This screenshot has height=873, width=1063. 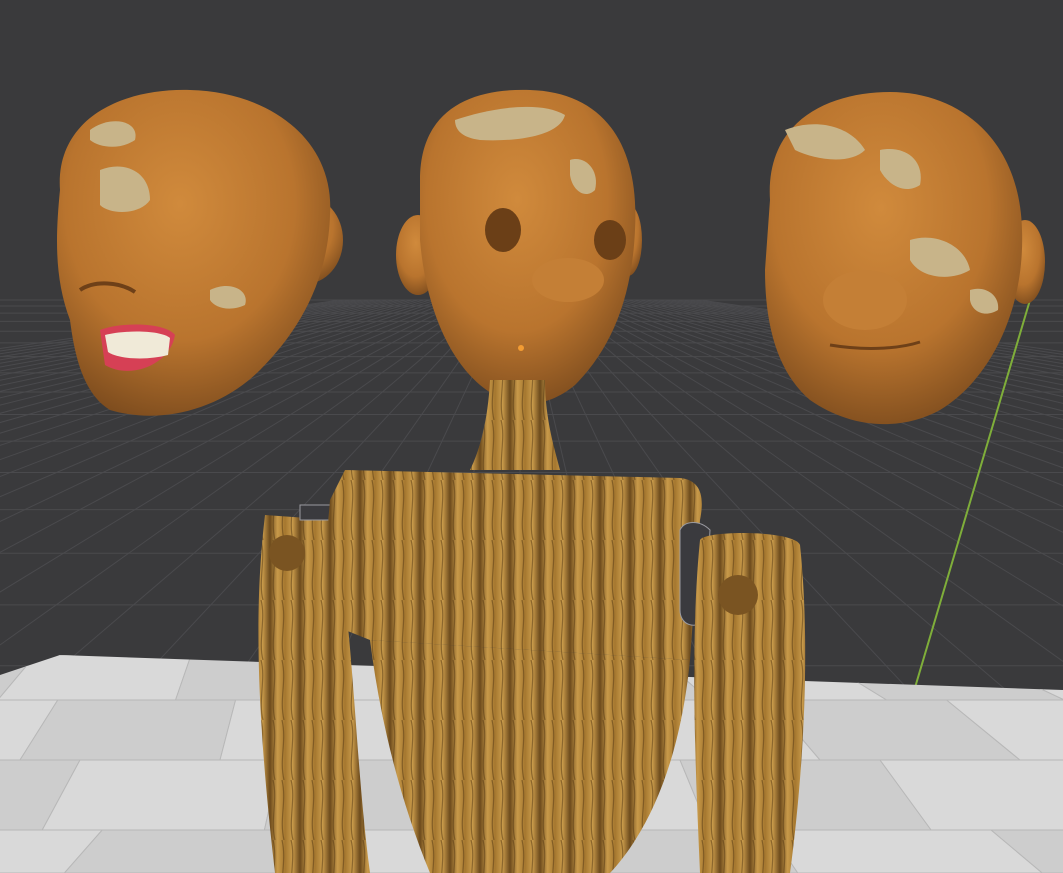 What do you see at coordinates (738, 595) in the screenshot?
I see `right-shoulder-pin` at bounding box center [738, 595].